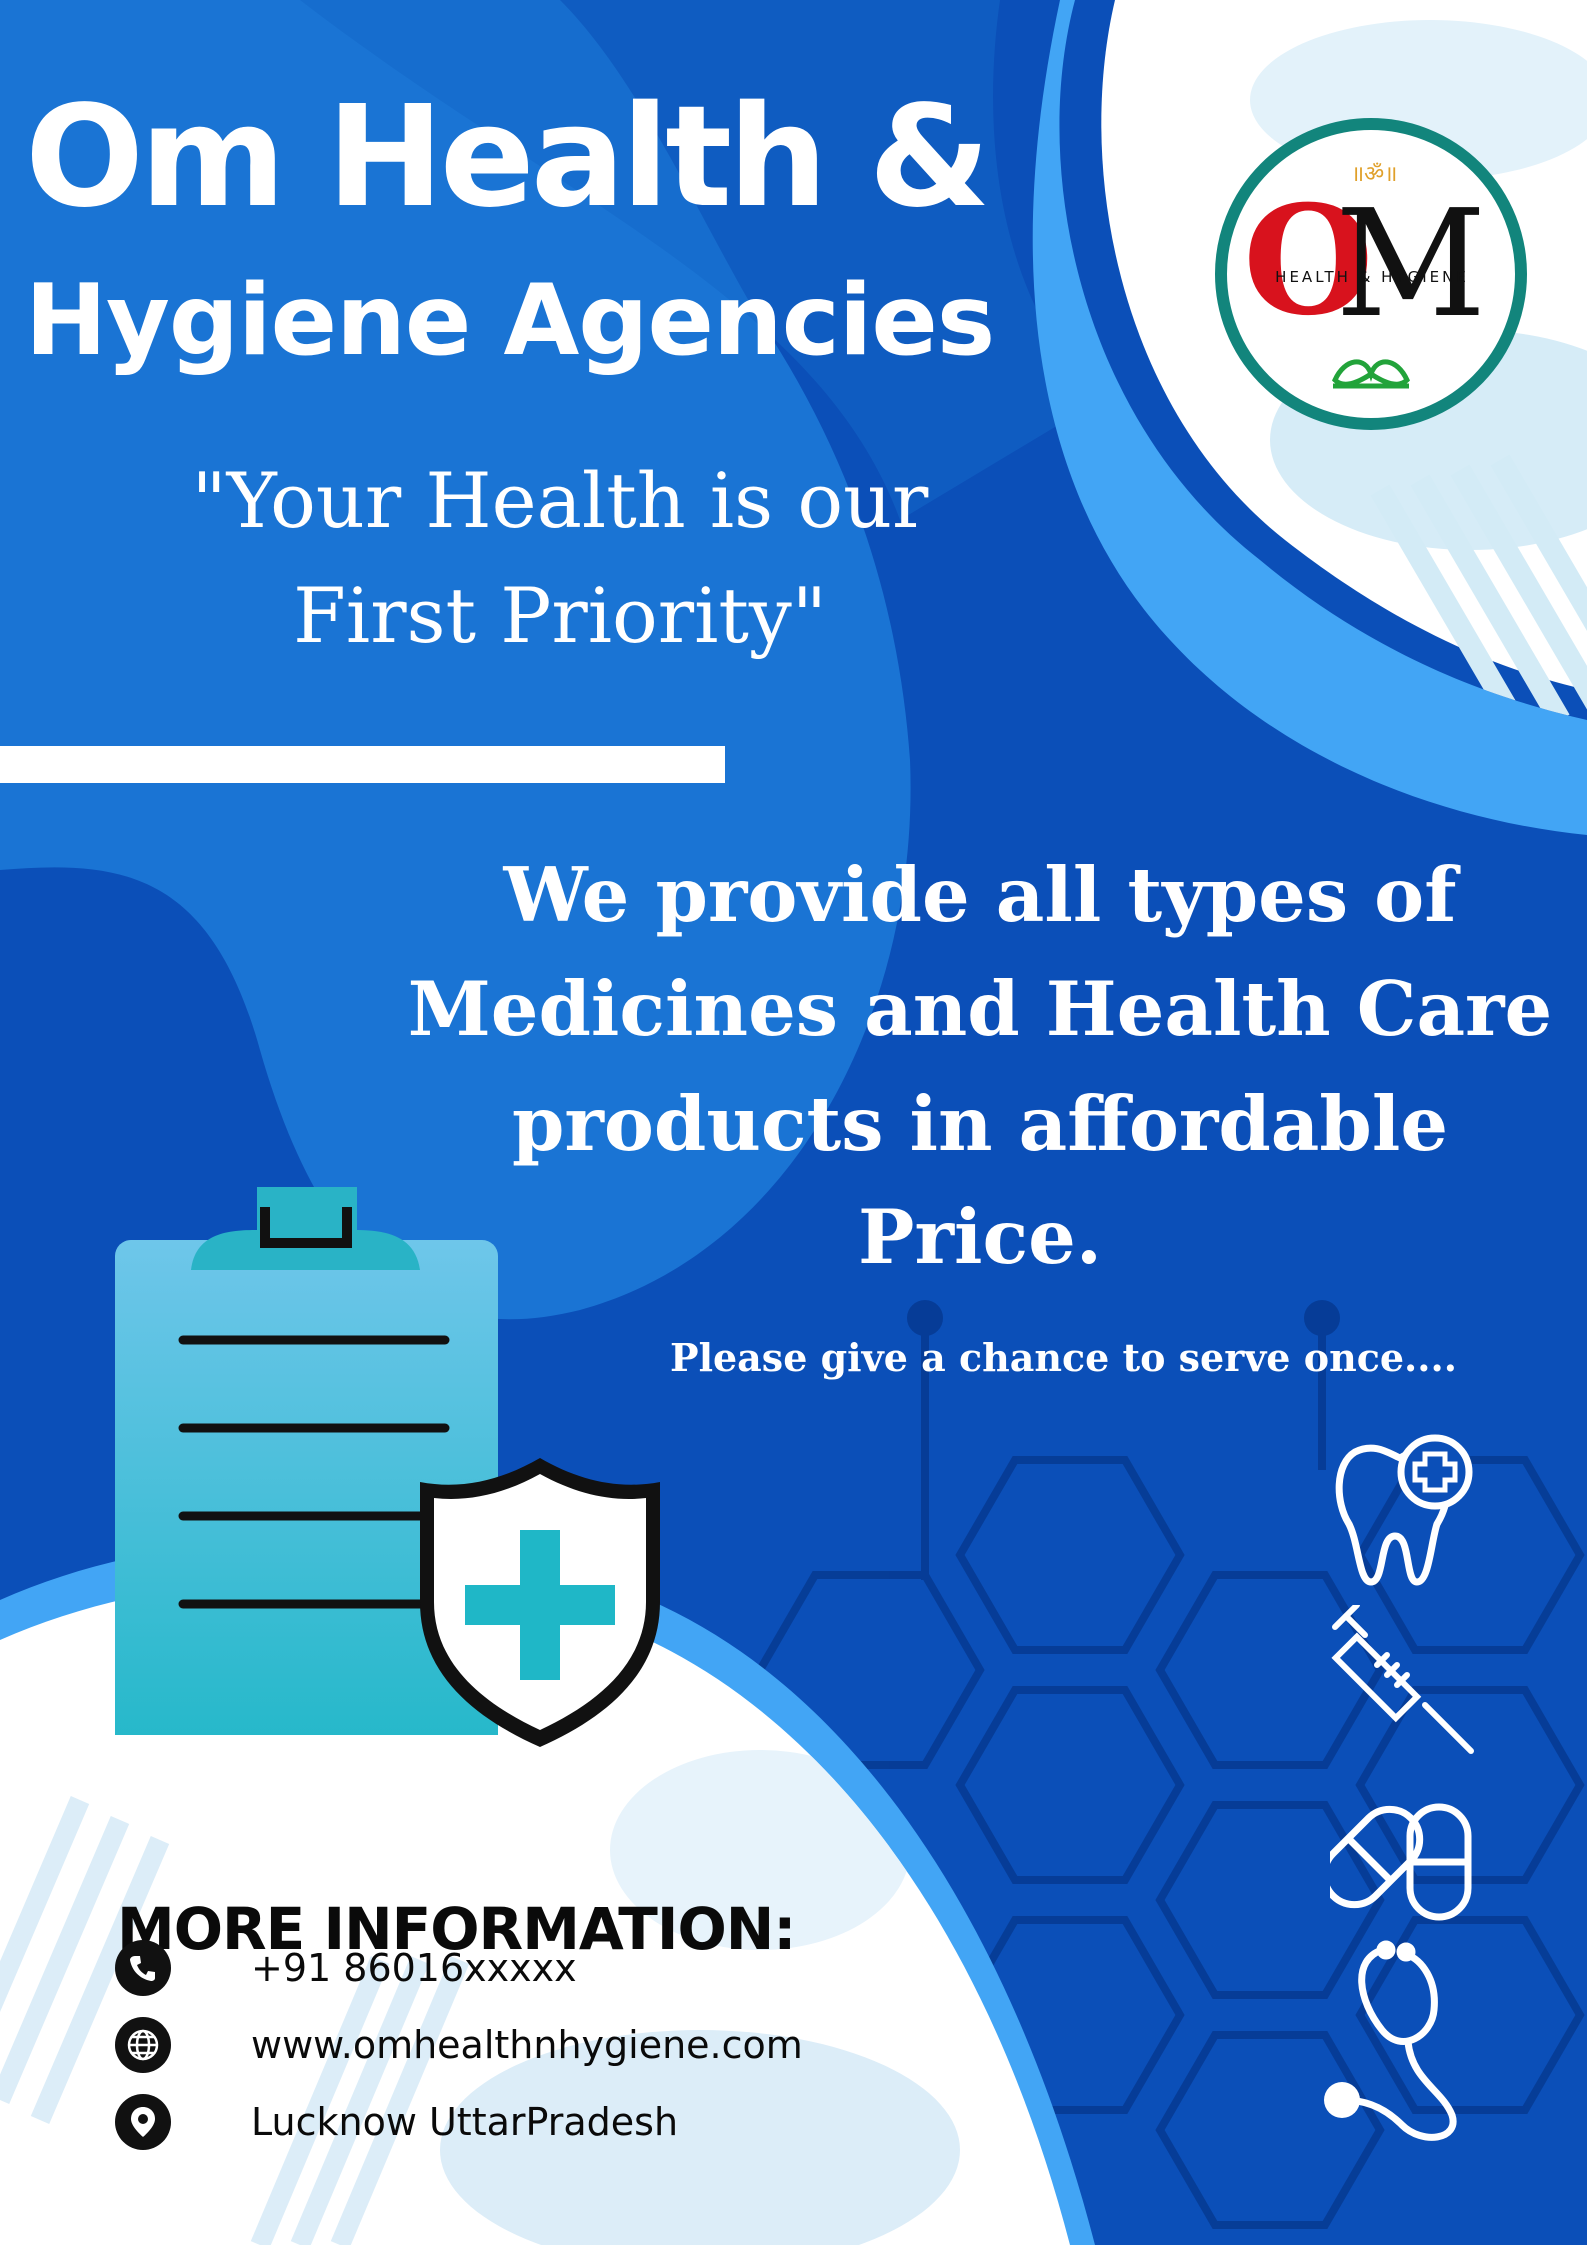 This screenshot has width=1587, height=2245. I want to click on divider-bar, so click(362, 764).